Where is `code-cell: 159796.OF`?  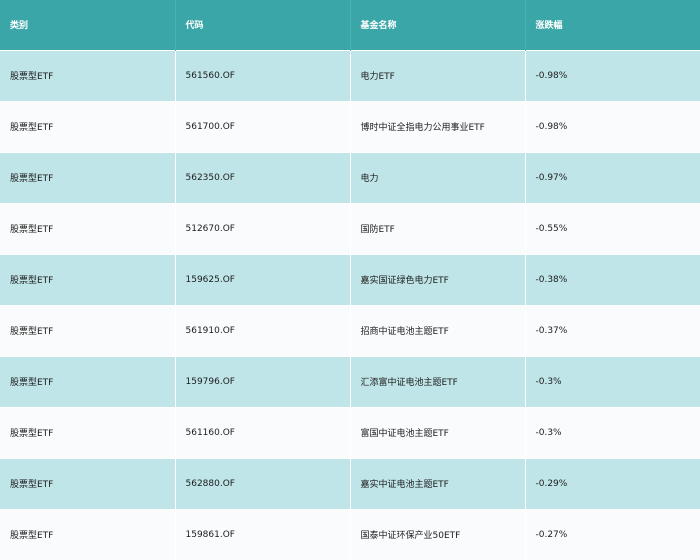 code-cell: 159796.OF is located at coordinates (263, 381).